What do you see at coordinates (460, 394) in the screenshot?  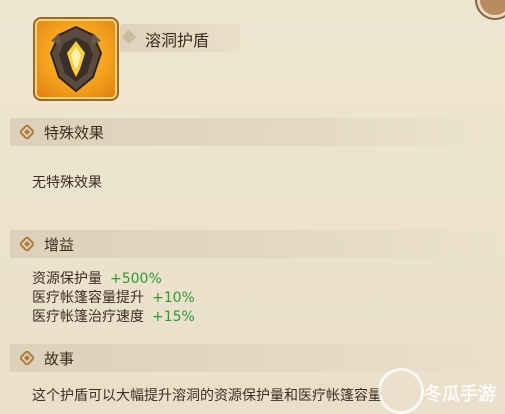 I see `watermark-text: 冬瓜手游` at bounding box center [460, 394].